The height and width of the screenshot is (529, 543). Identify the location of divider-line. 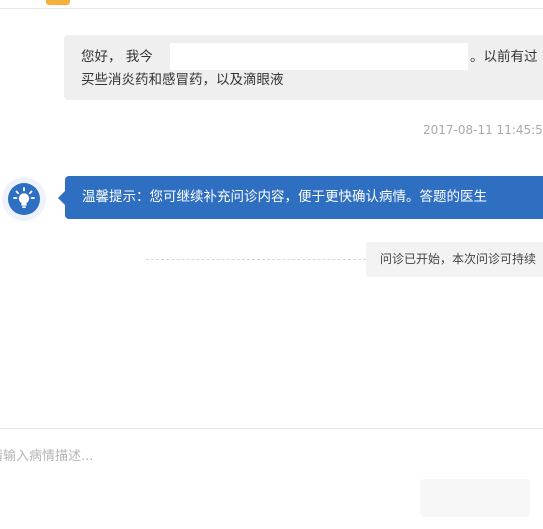
(256, 259).